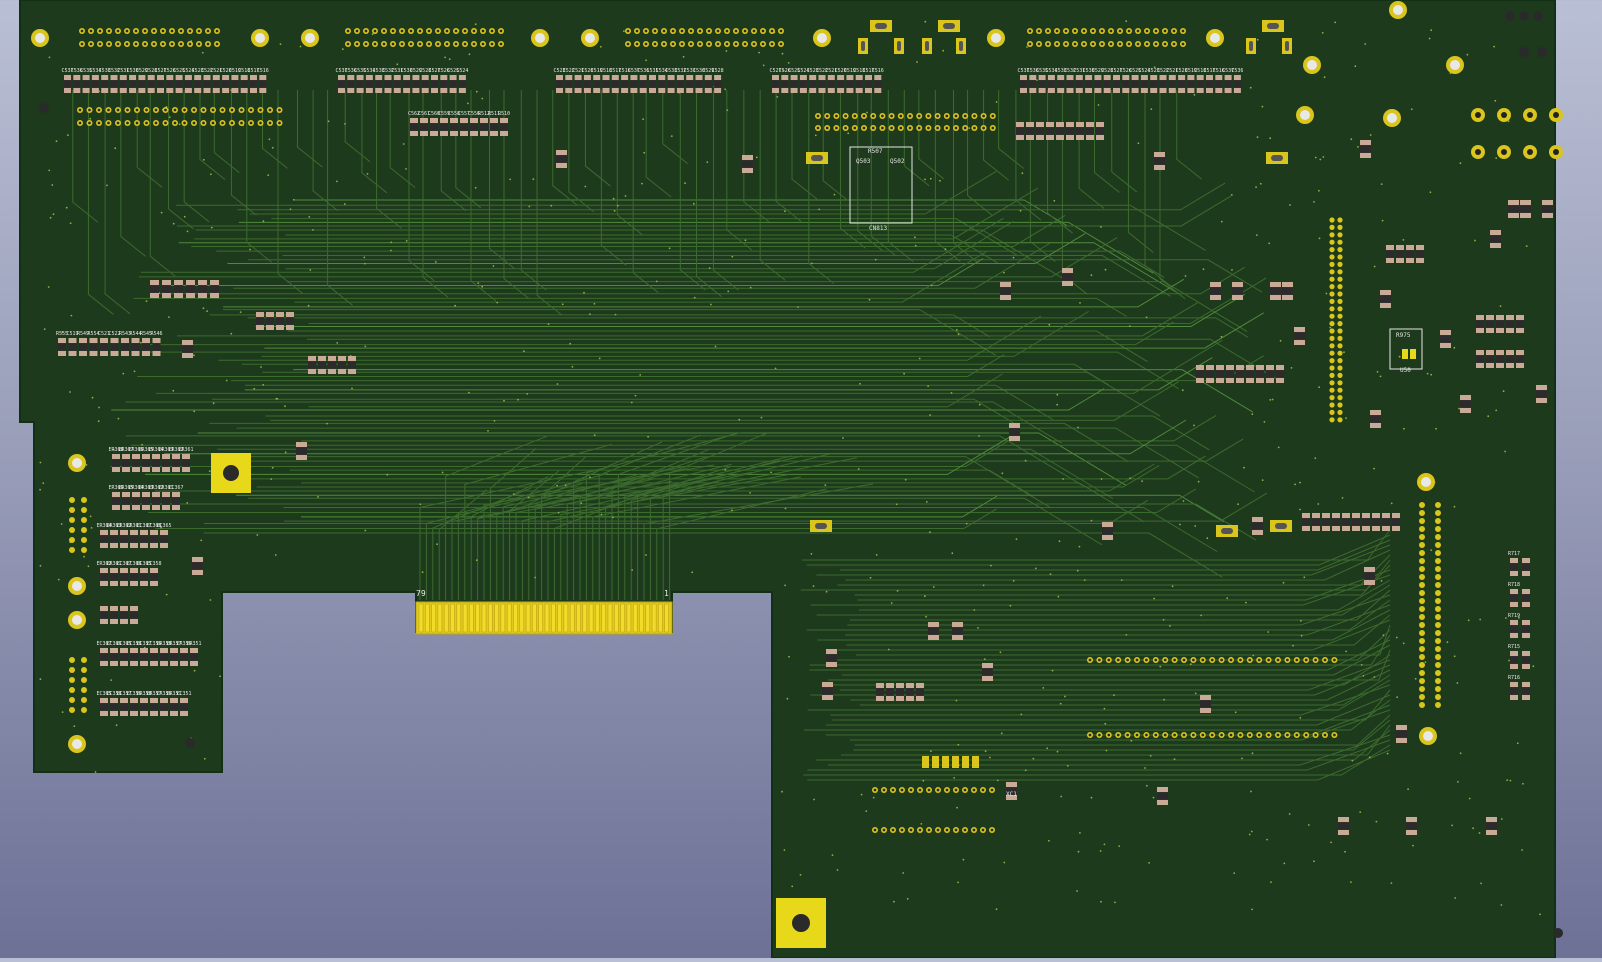 The height and width of the screenshot is (962, 1602). What do you see at coordinates (185, 450) in the screenshot?
I see `silk-label: ER361` at bounding box center [185, 450].